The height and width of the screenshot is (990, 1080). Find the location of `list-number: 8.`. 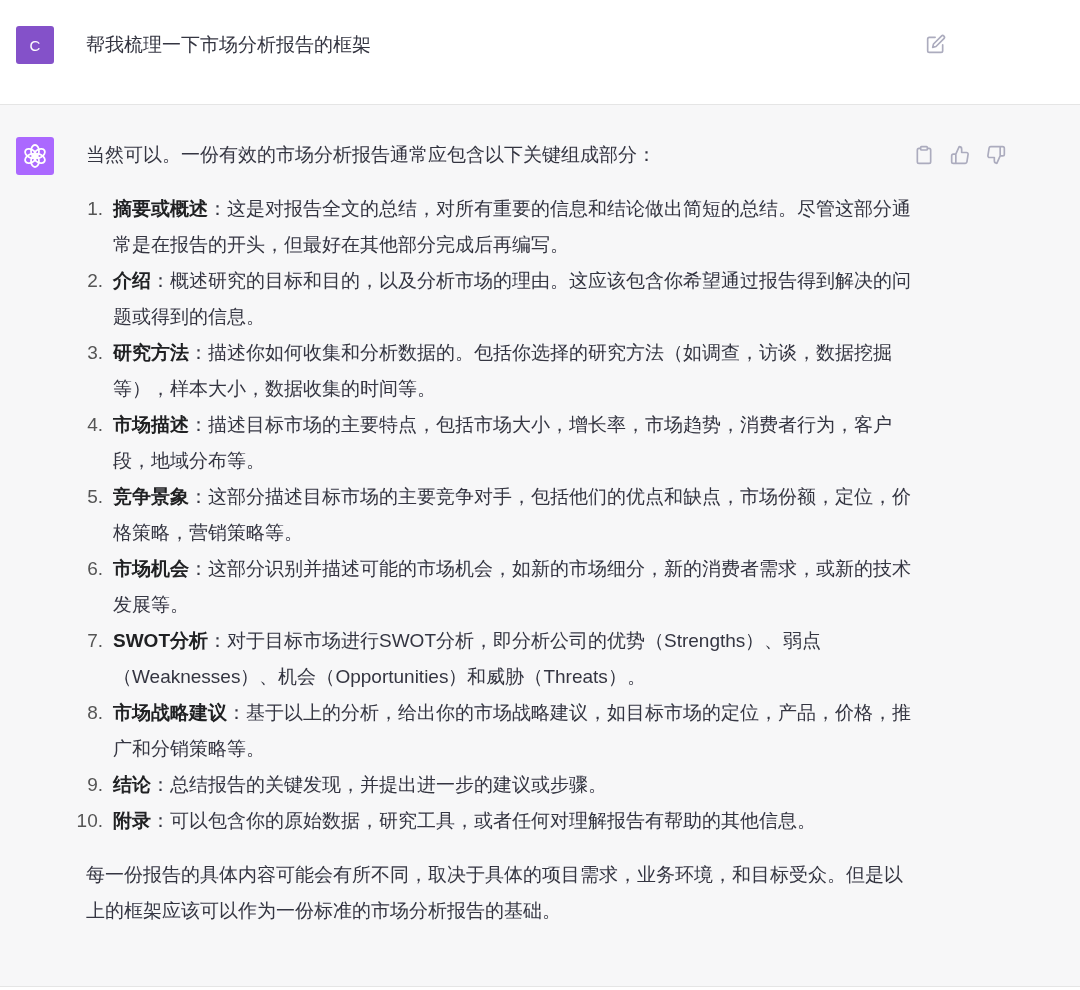

list-number: 8. is located at coordinates (95, 713).